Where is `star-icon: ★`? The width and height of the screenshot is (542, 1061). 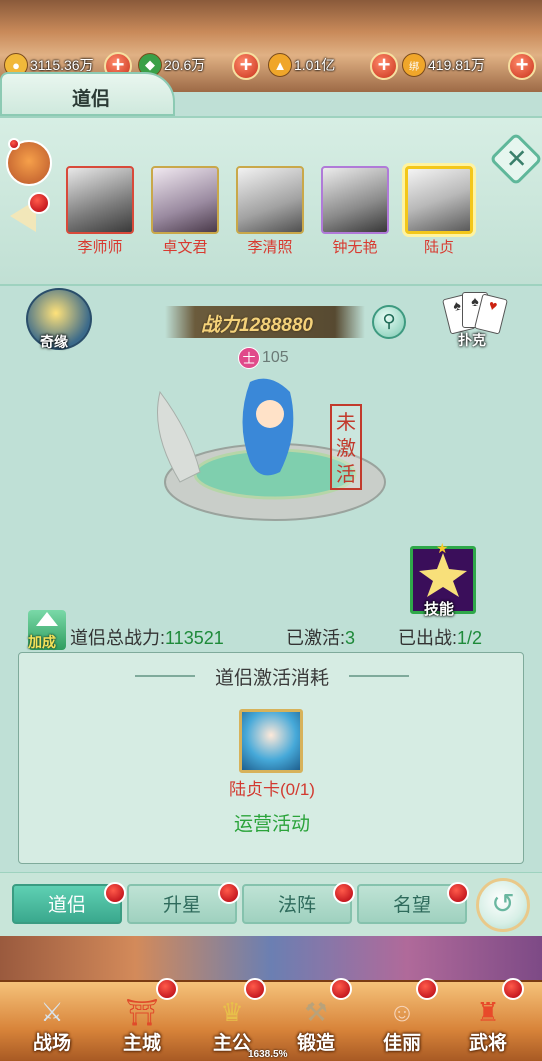 star-icon: ★ is located at coordinates (442, 548).